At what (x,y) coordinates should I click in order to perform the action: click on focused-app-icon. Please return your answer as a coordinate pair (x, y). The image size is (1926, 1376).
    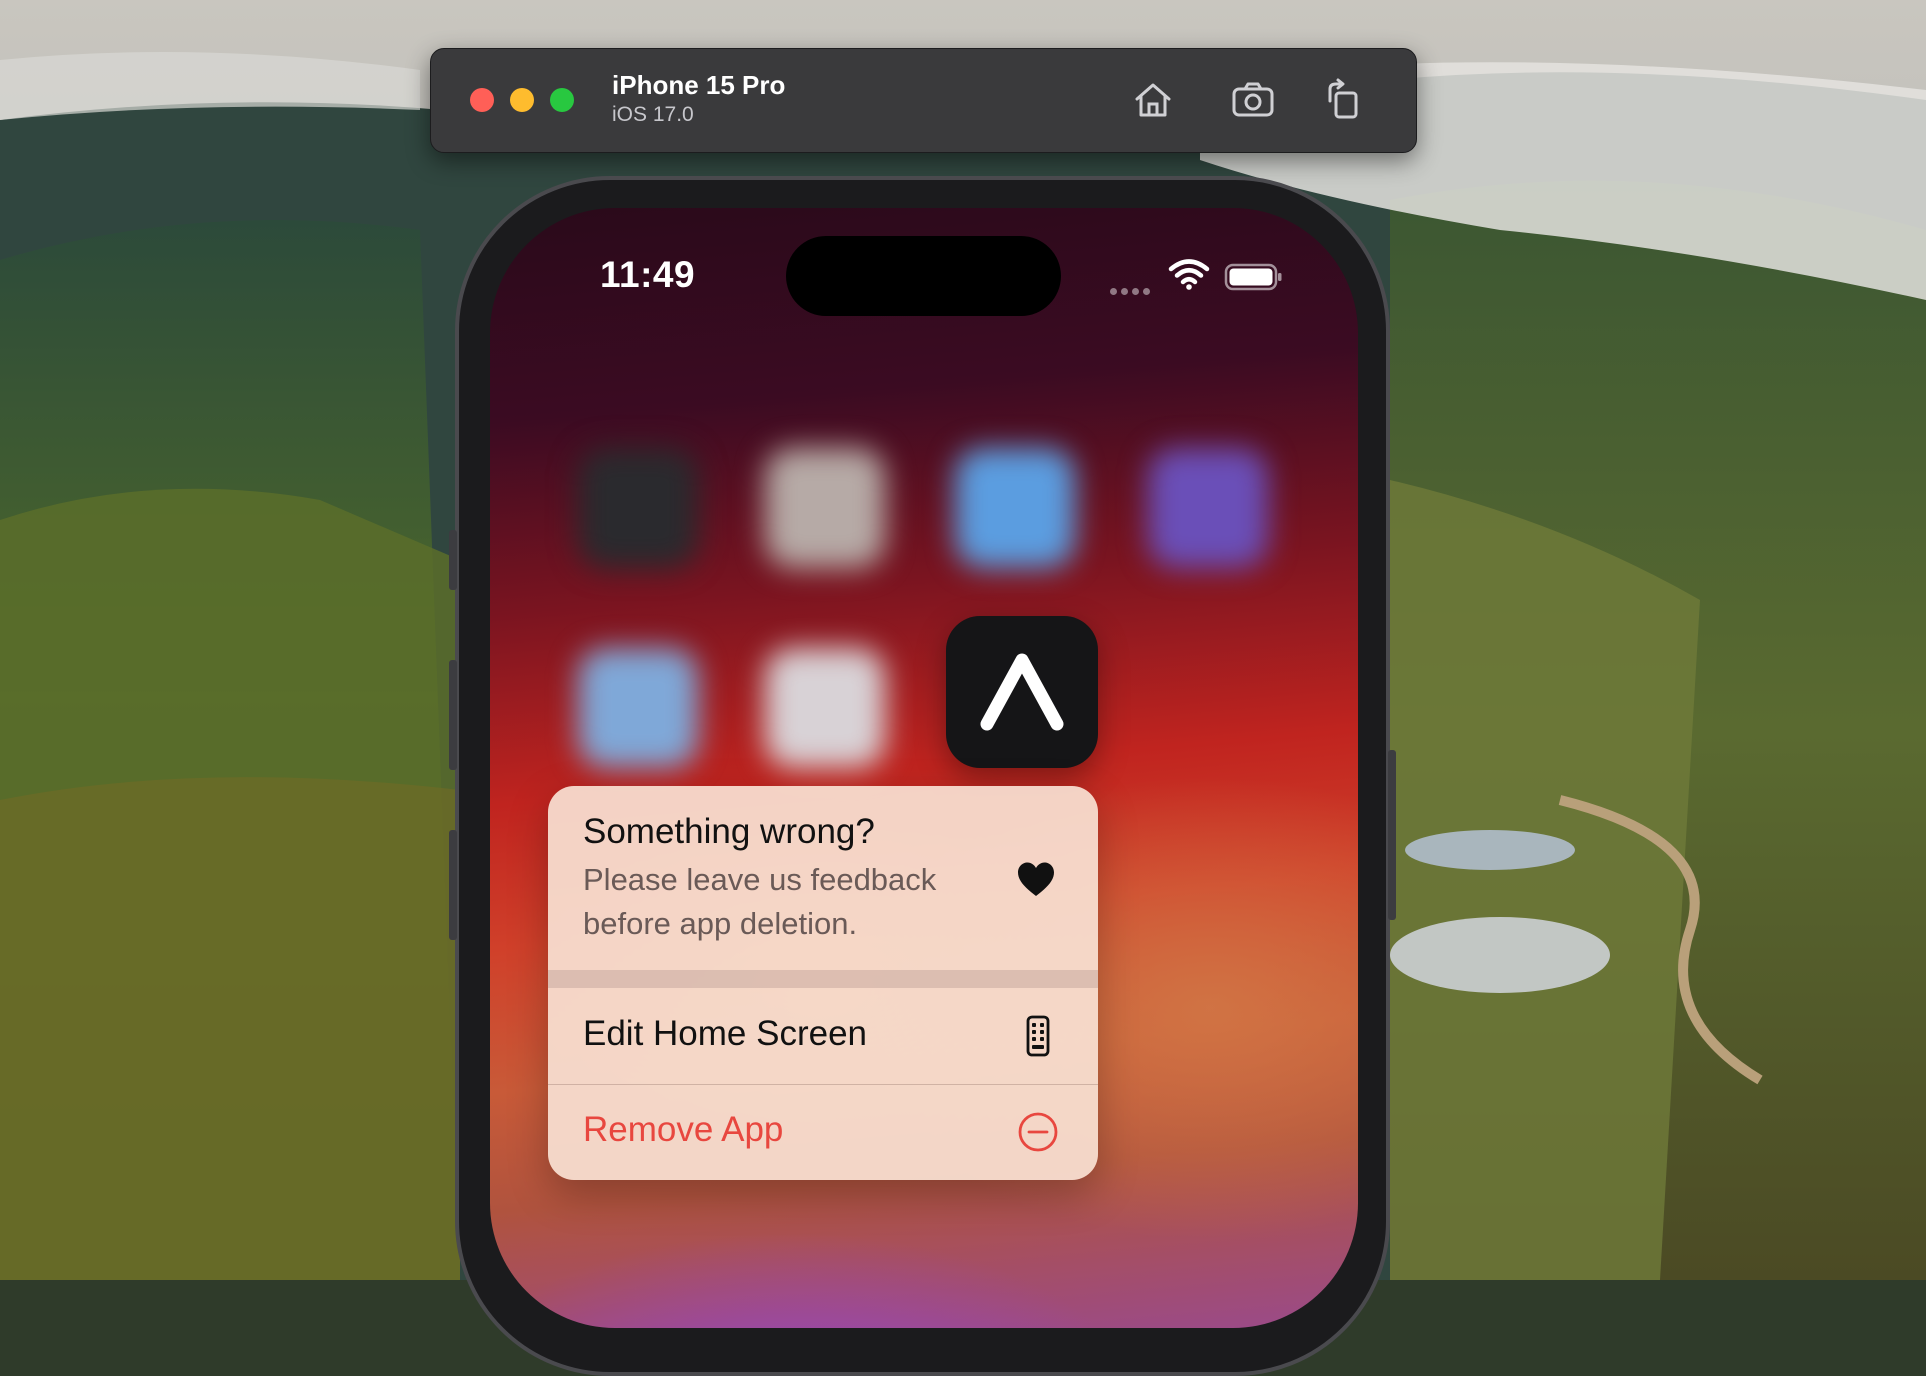
    Looking at the image, I should click on (1022, 692).